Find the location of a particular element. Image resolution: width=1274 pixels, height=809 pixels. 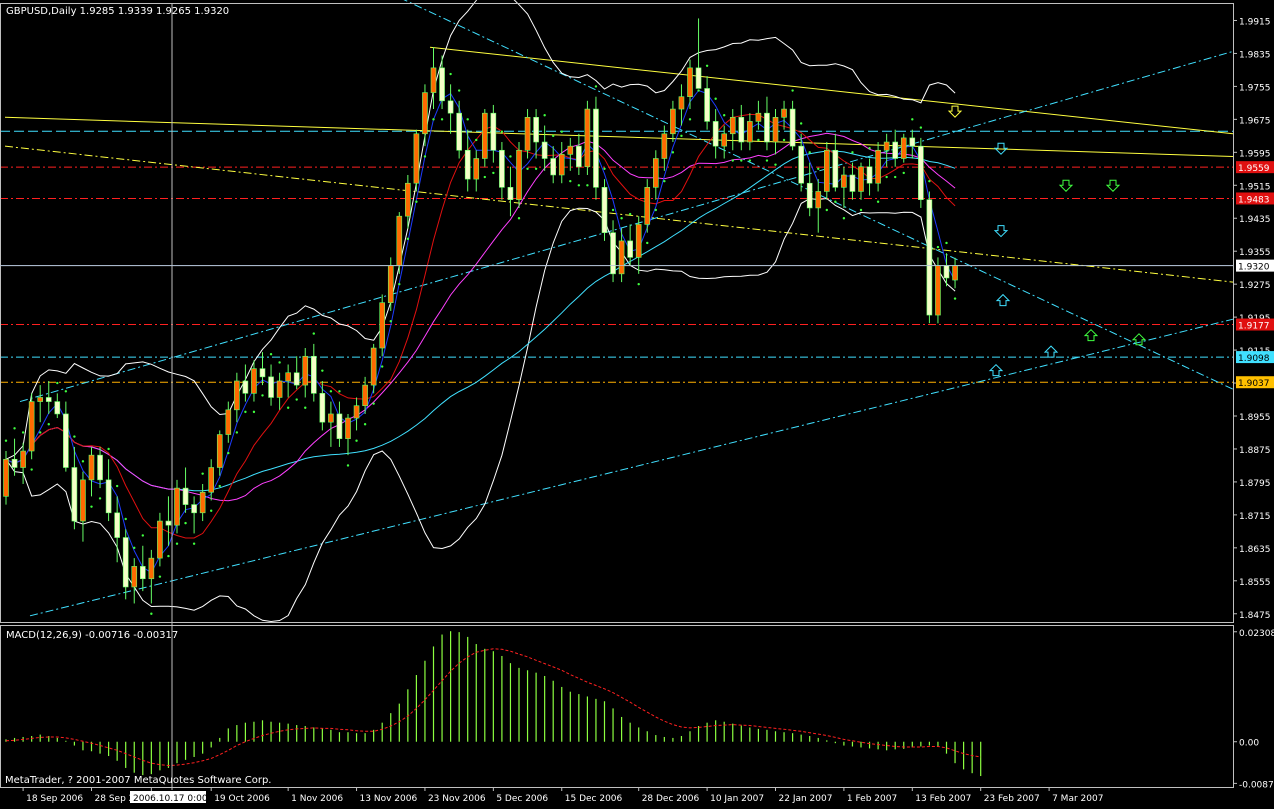

macd-title: MACD(12,26,9) -0.00716 -0.00317 is located at coordinates (92, 635).